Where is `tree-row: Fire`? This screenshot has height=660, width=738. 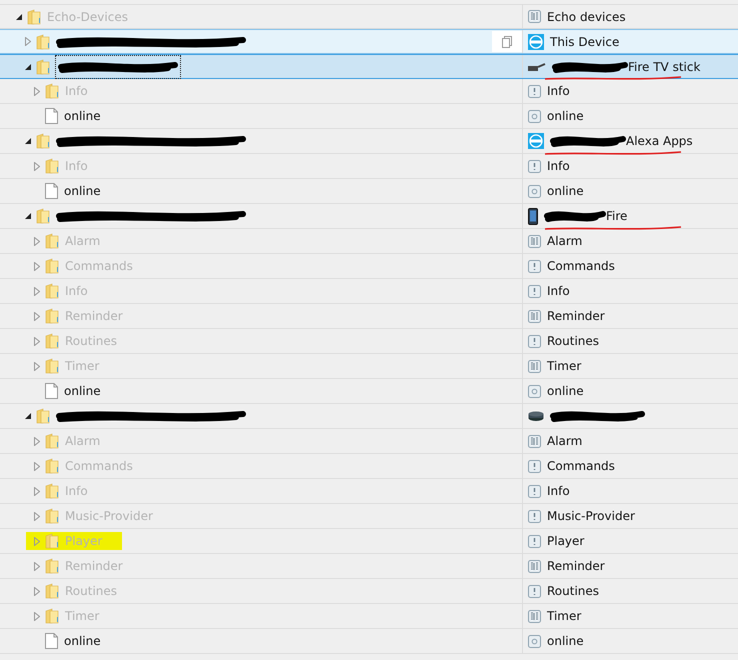
tree-row: Fire is located at coordinates (369, 216).